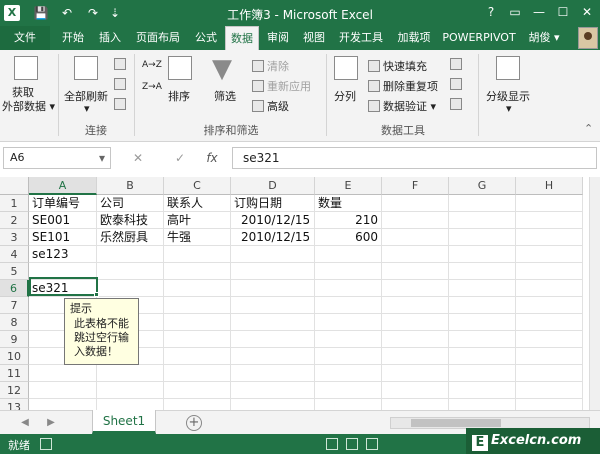 The image size is (600, 454). What do you see at coordinates (414, 38) in the screenshot?
I see `tab-addins: 加载项` at bounding box center [414, 38].